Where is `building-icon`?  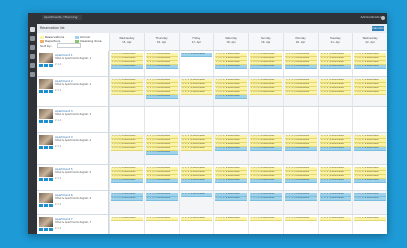
building-icon is located at coordinates (32, 56).